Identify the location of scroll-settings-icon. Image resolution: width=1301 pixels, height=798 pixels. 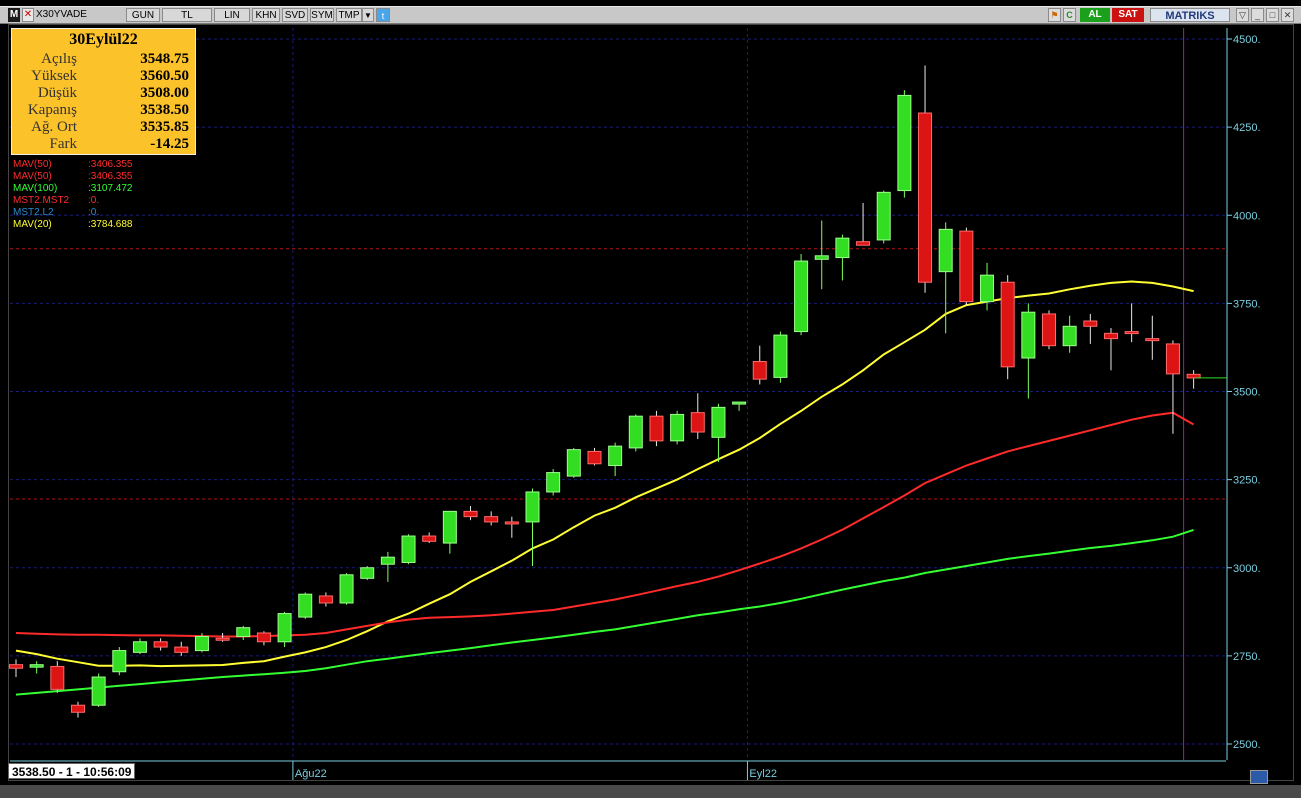
(1259, 777).